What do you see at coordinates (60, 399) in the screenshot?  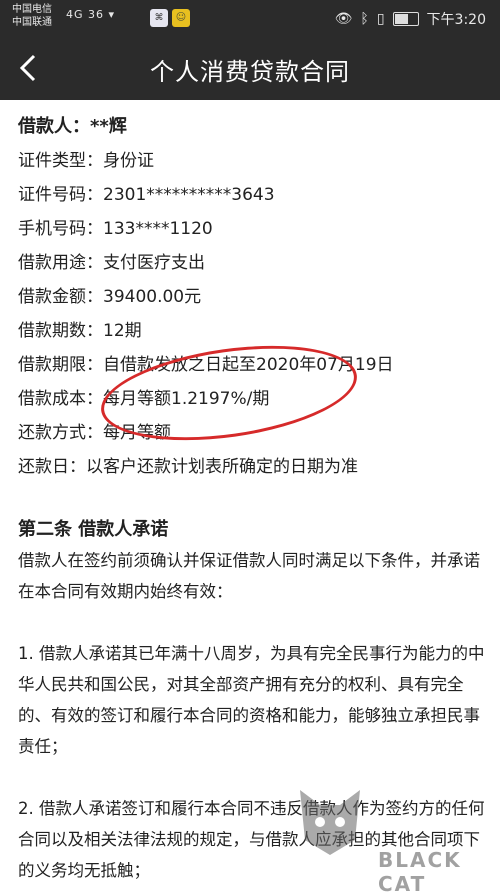 I see `field-label: 借款成本：` at bounding box center [60, 399].